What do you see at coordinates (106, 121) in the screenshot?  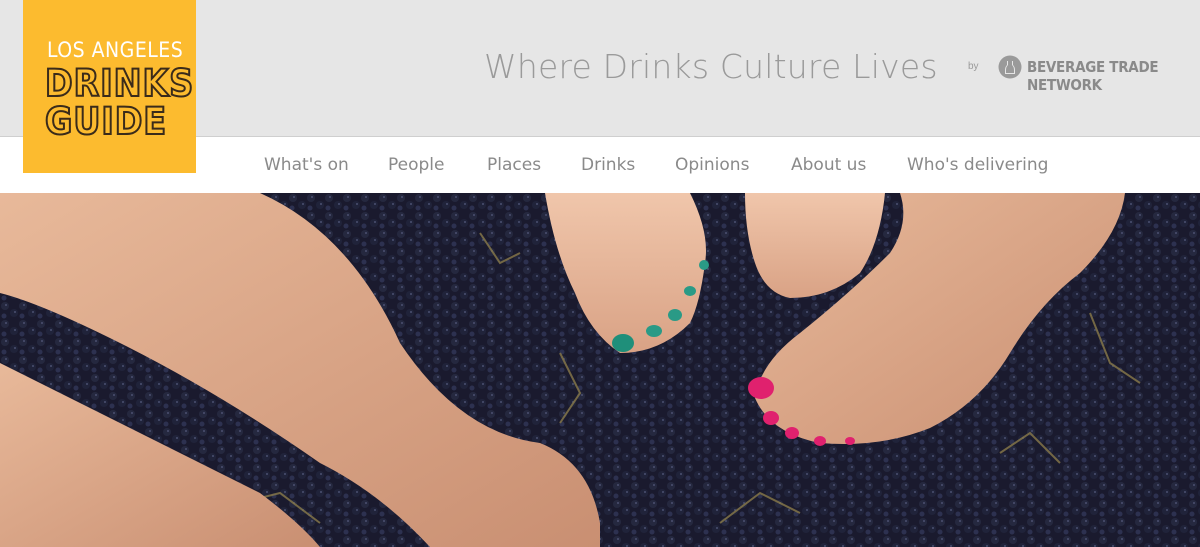 I see `logo-line-3: GUIDE` at bounding box center [106, 121].